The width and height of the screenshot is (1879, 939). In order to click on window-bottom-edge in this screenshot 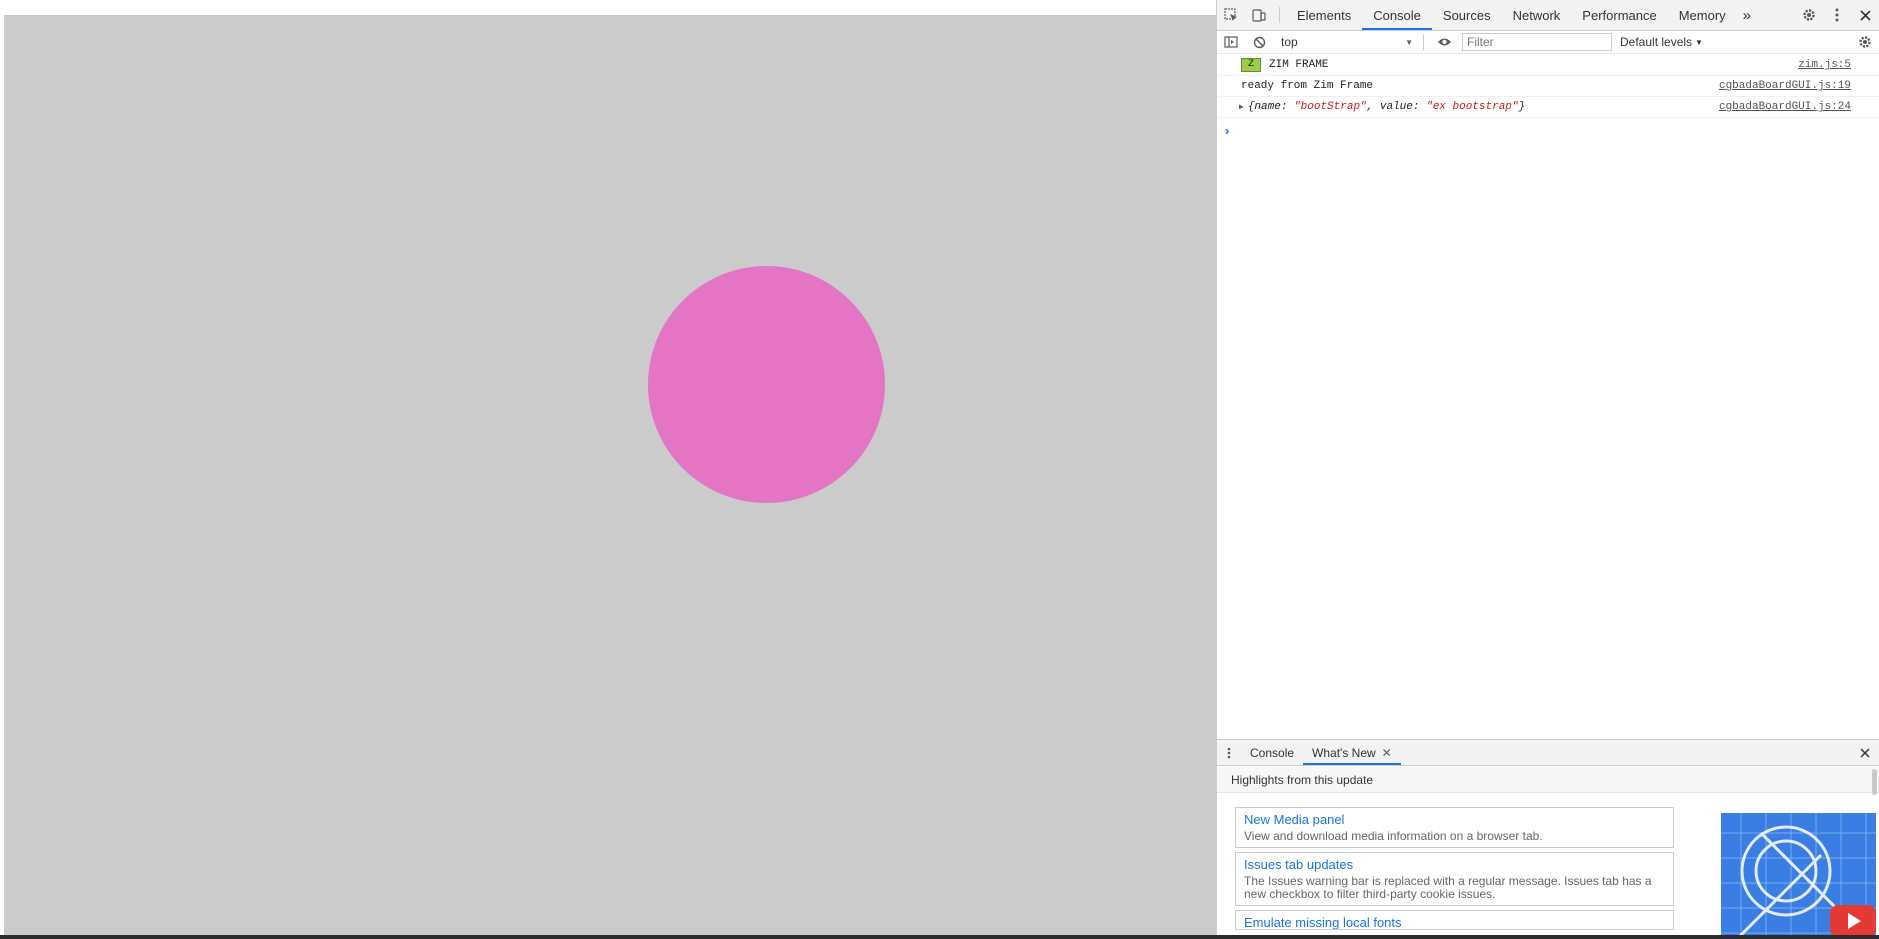, I will do `click(939, 937)`.